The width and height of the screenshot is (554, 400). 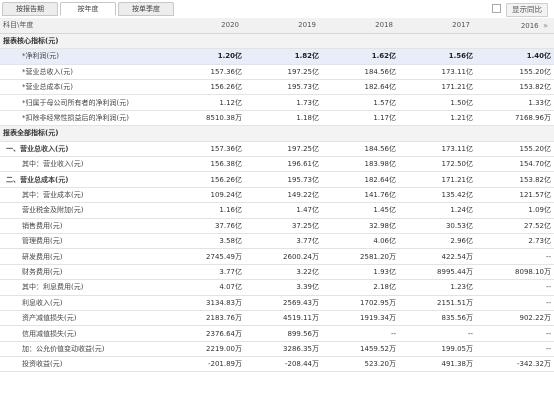 I want to click on table-row: 管理费用(元) 3.58亿 3.77亿 4.06亿 2.96亿 2.73亿, so click(x=277, y=241).